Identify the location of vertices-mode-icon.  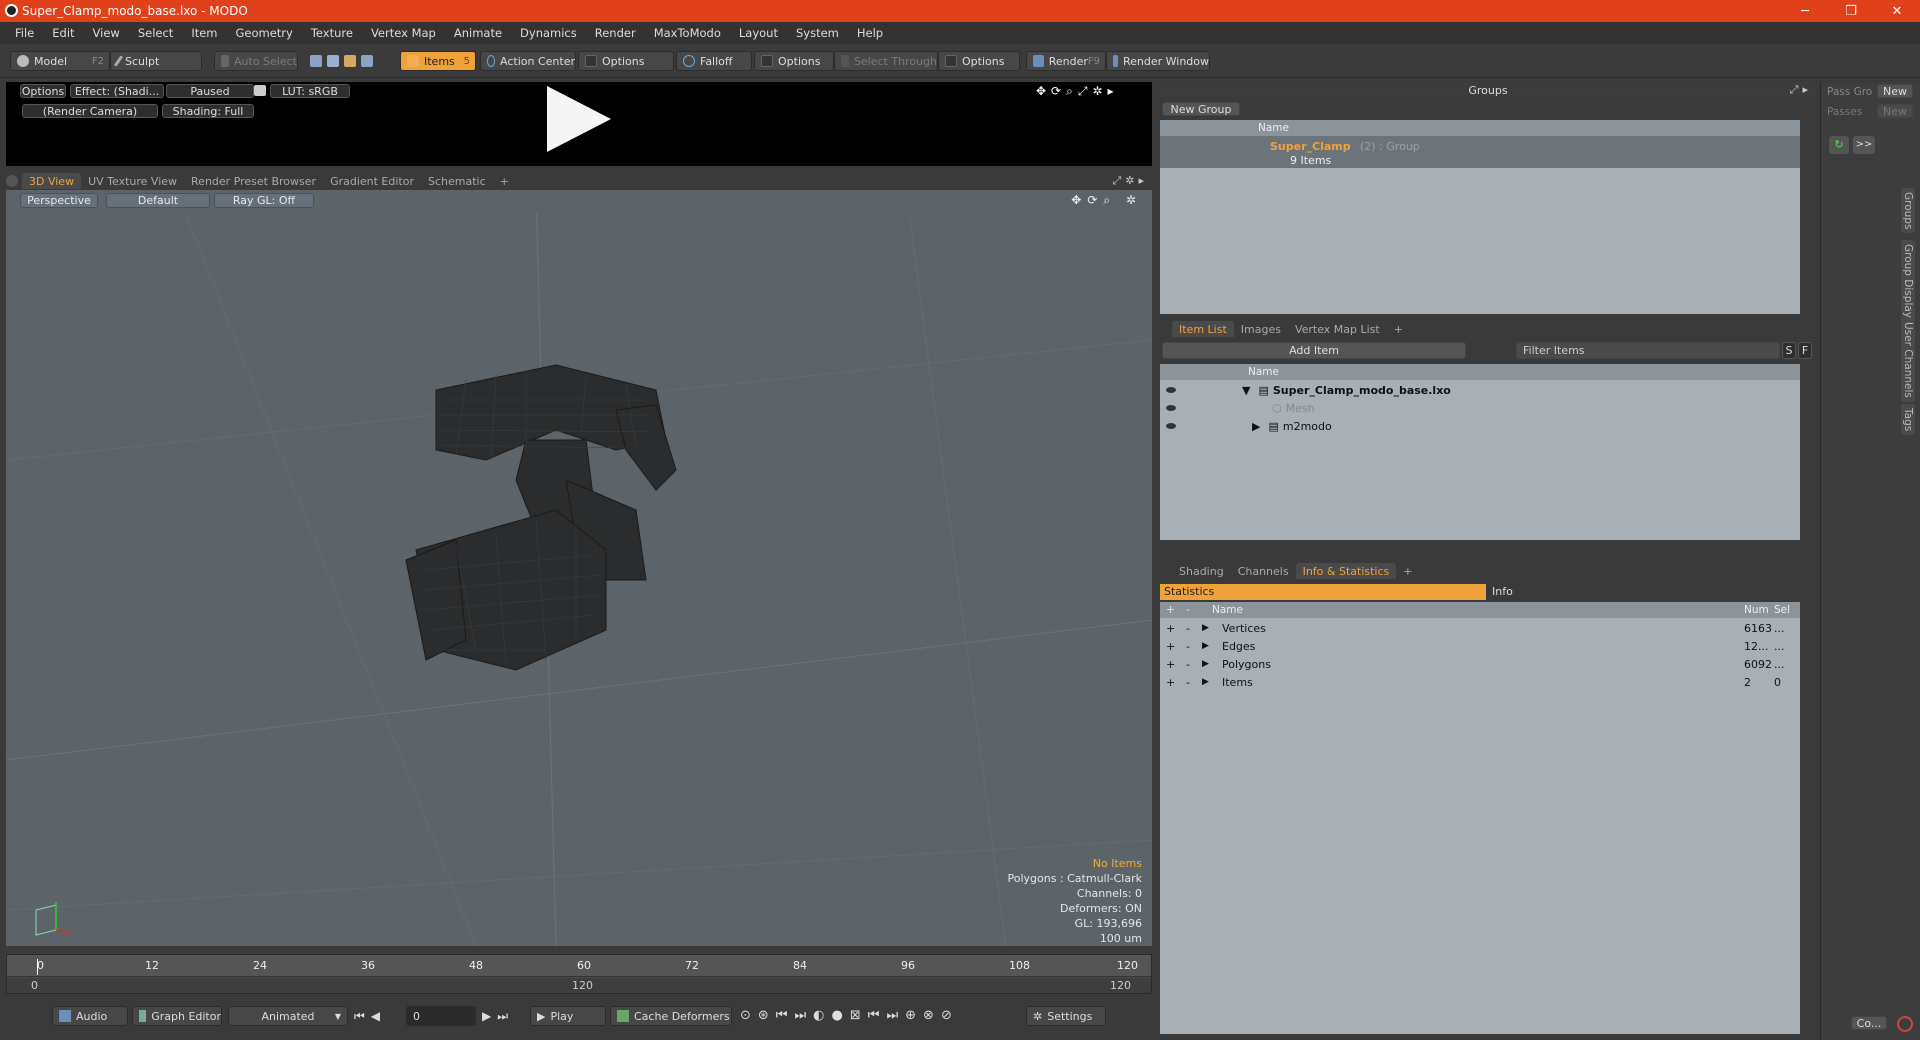
(316, 61).